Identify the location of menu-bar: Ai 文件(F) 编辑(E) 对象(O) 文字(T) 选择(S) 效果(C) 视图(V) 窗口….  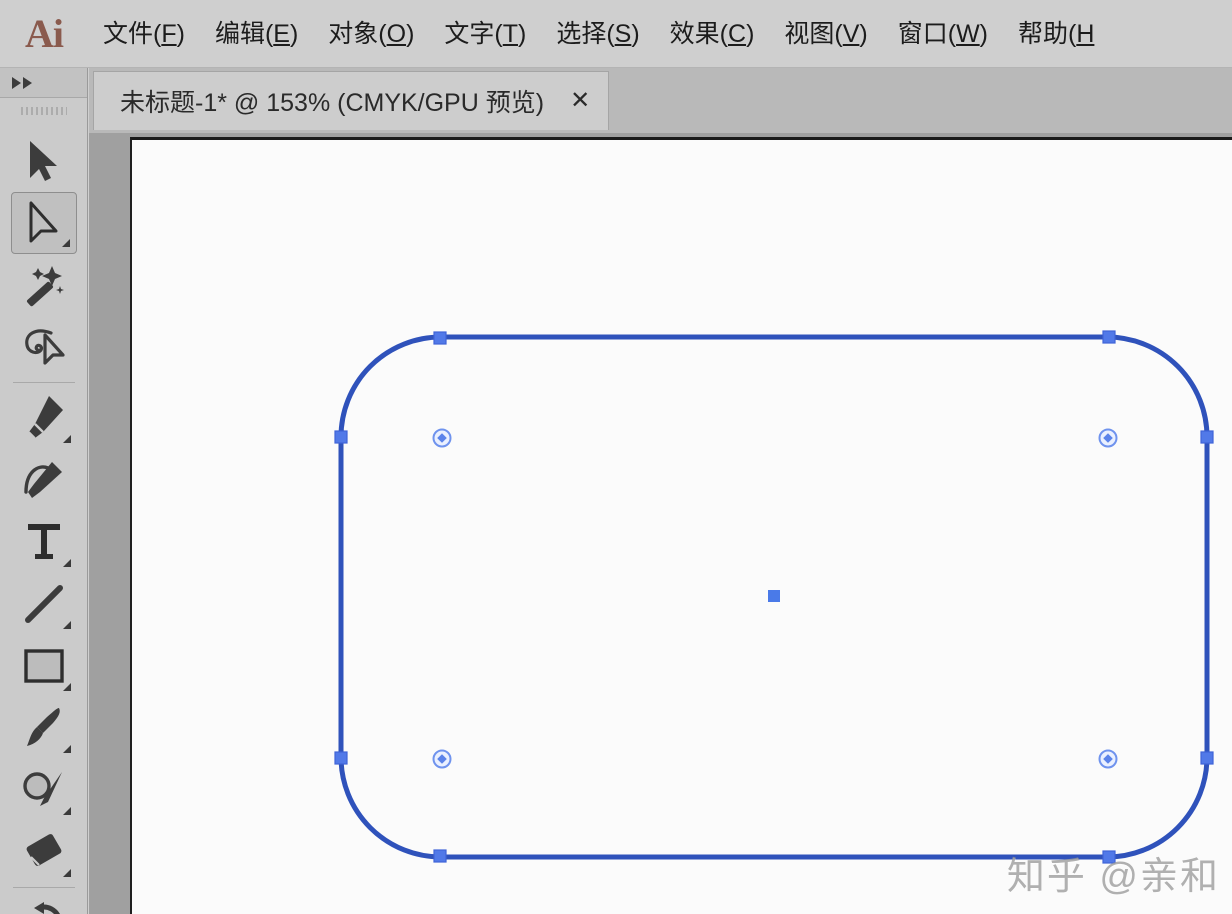
(616, 34).